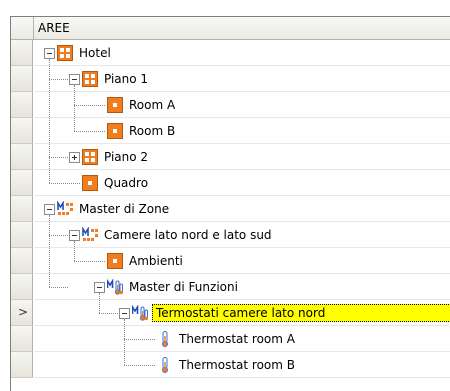 The height and width of the screenshot is (391, 450). I want to click on tree-node: Thermostat room B, so click(220, 365).